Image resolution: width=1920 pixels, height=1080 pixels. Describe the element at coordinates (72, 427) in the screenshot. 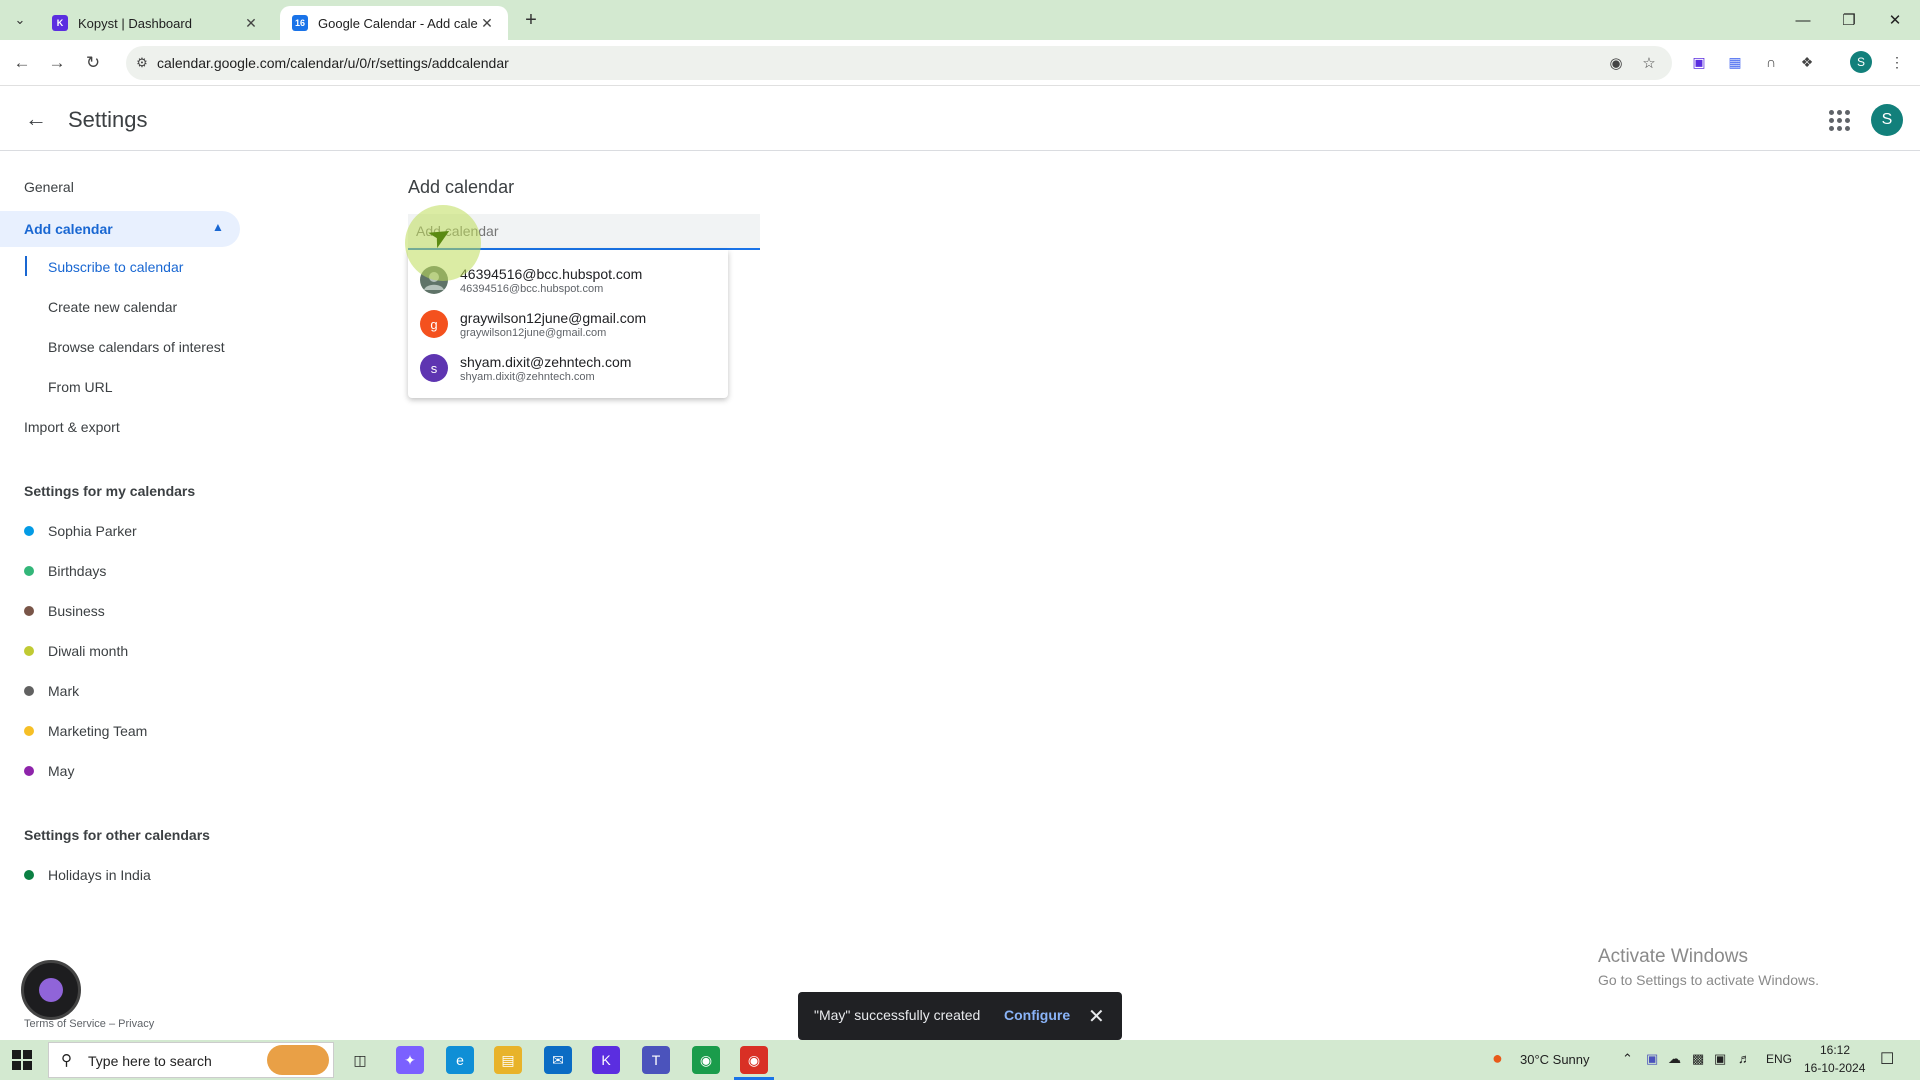

I see `sidebar-item-import-export: Import & export` at that location.